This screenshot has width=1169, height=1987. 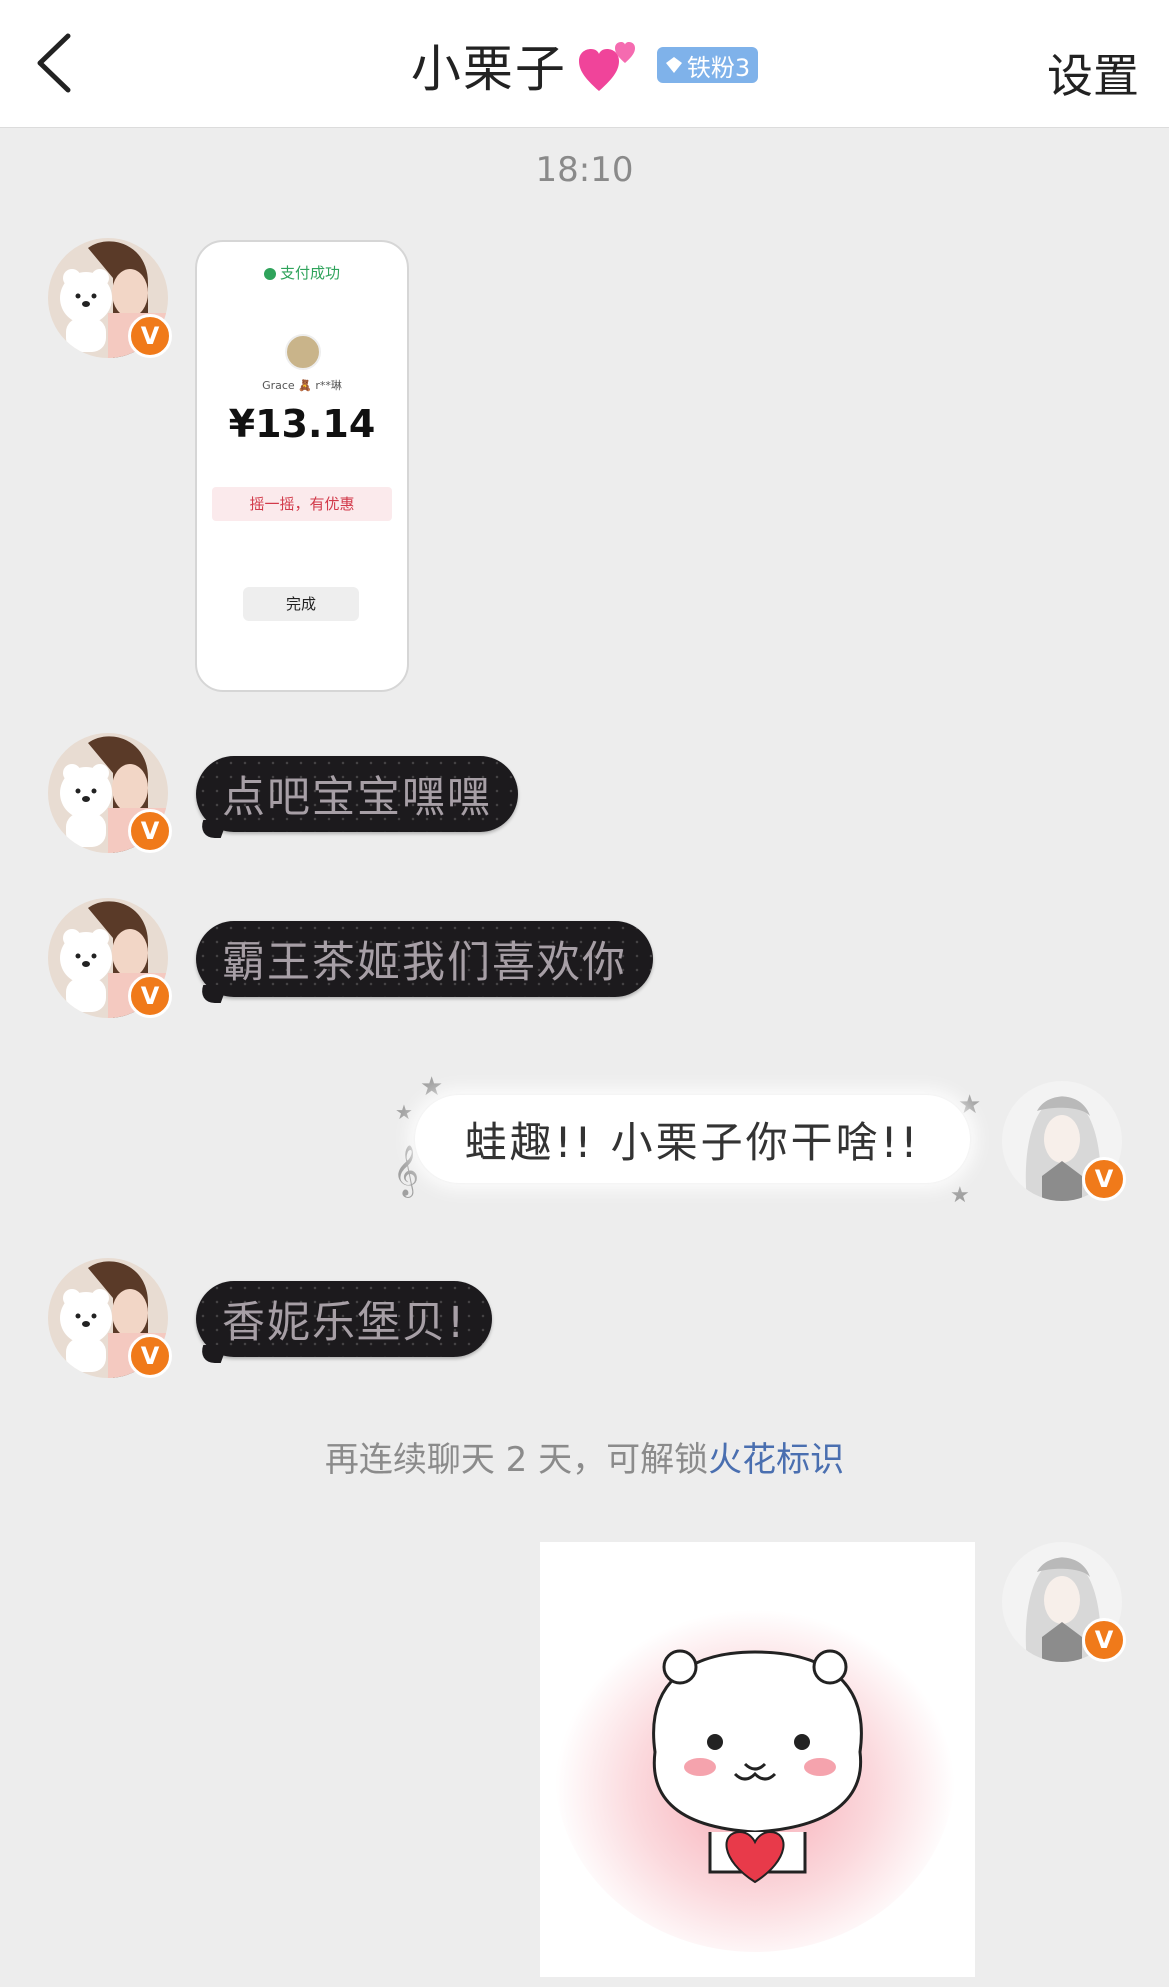 I want to click on message-bubble: 香妮乐堡贝!, so click(x=344, y=1319).